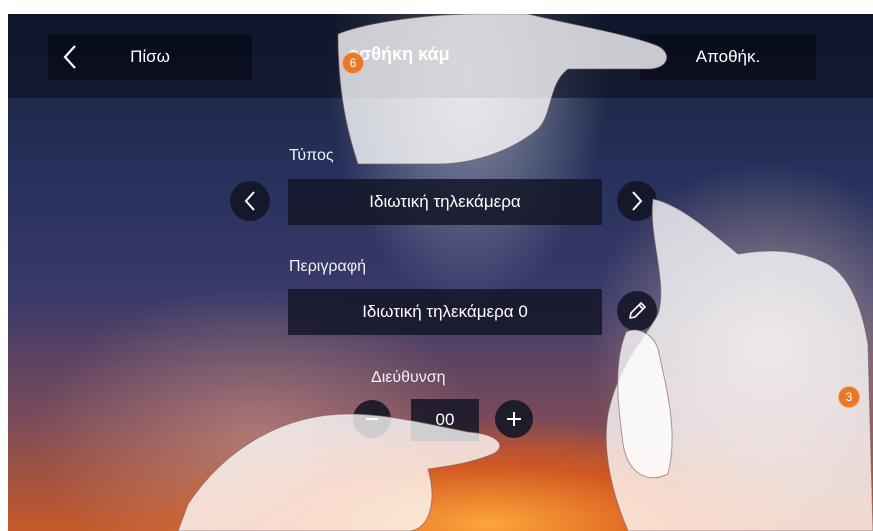 This screenshot has width=873, height=531. I want to click on type-prev-button, so click(250, 201).